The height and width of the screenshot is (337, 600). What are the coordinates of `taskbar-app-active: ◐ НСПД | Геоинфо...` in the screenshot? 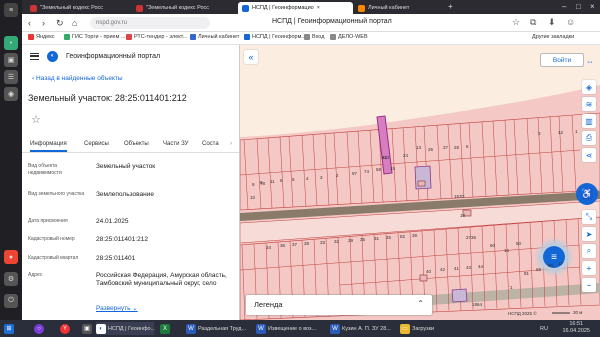 It's located at (125, 328).